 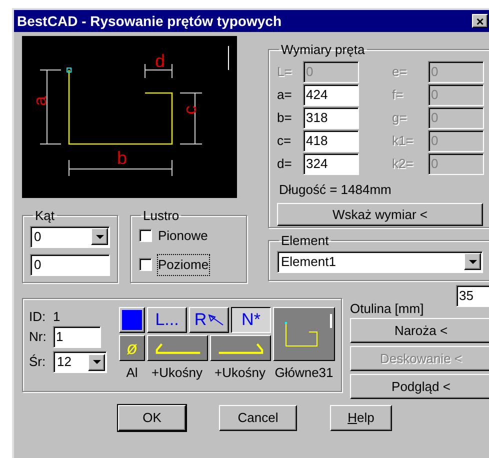 What do you see at coordinates (387, 309) in the screenshot?
I see `cover-label: Otulina [mm]` at bounding box center [387, 309].